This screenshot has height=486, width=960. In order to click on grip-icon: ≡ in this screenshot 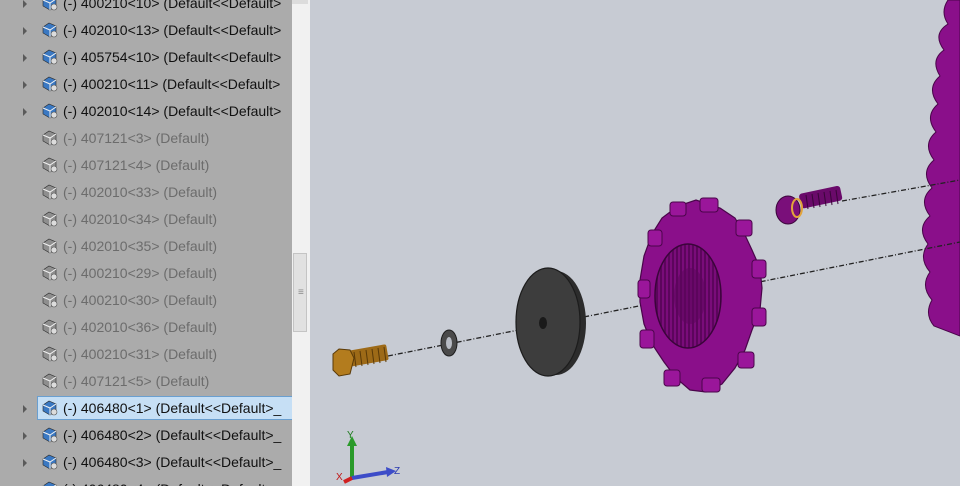, I will do `click(301, 292)`.